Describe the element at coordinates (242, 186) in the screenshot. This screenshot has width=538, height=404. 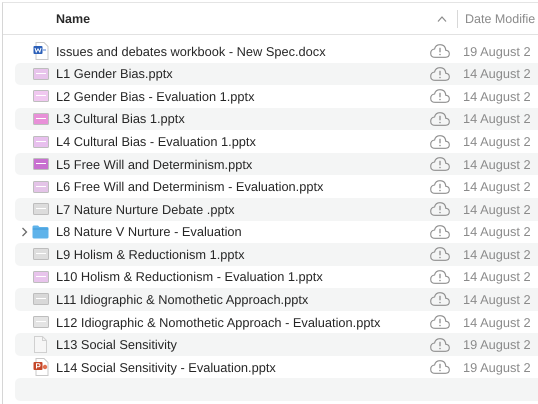
I see `file-name: L6 Free Will and Determinism - Evaluation.pptx` at that location.